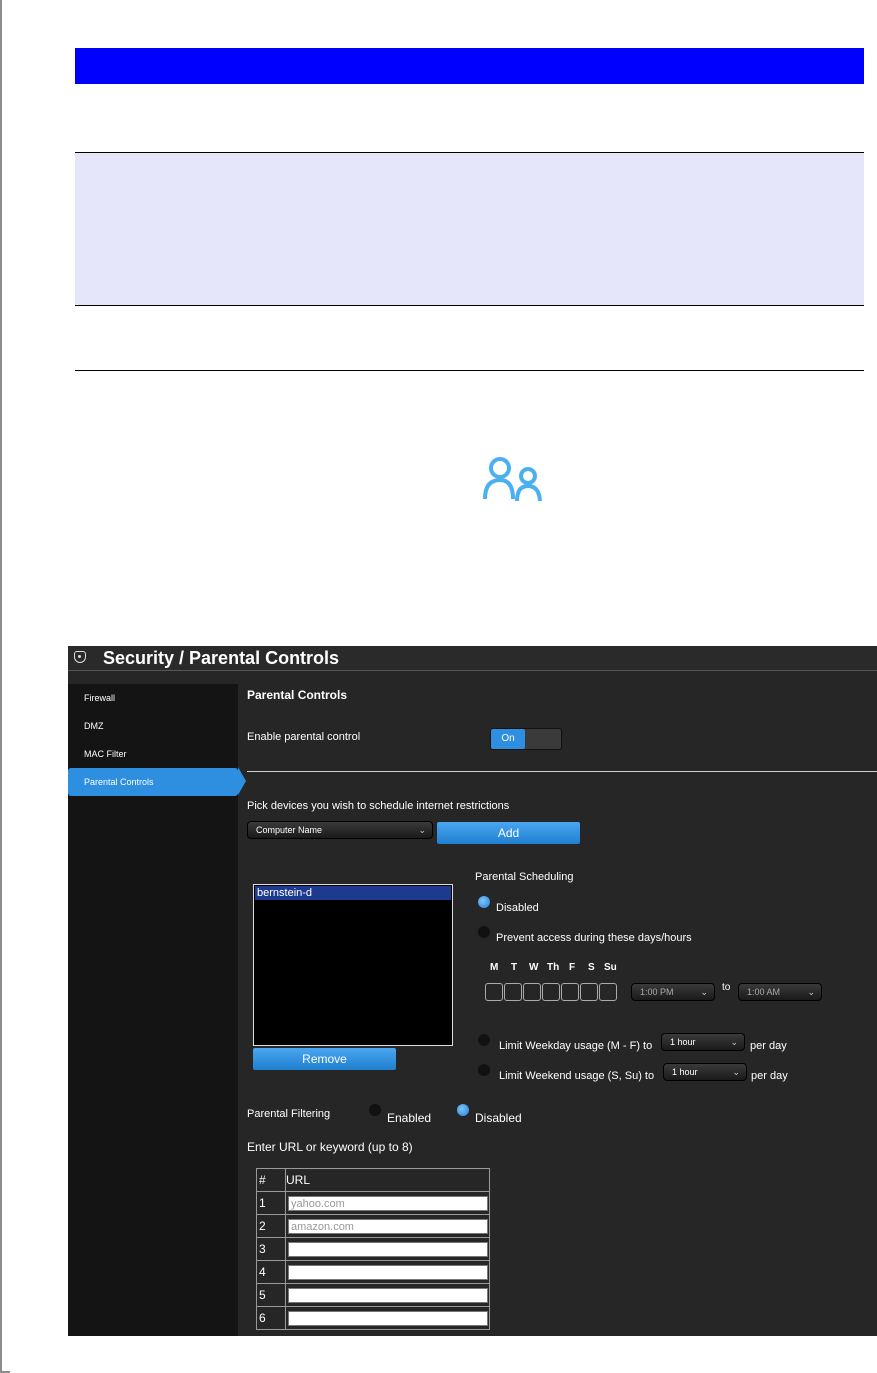  Describe the element at coordinates (387, 1180) in the screenshot. I see `url-col-url-header: URL` at that location.